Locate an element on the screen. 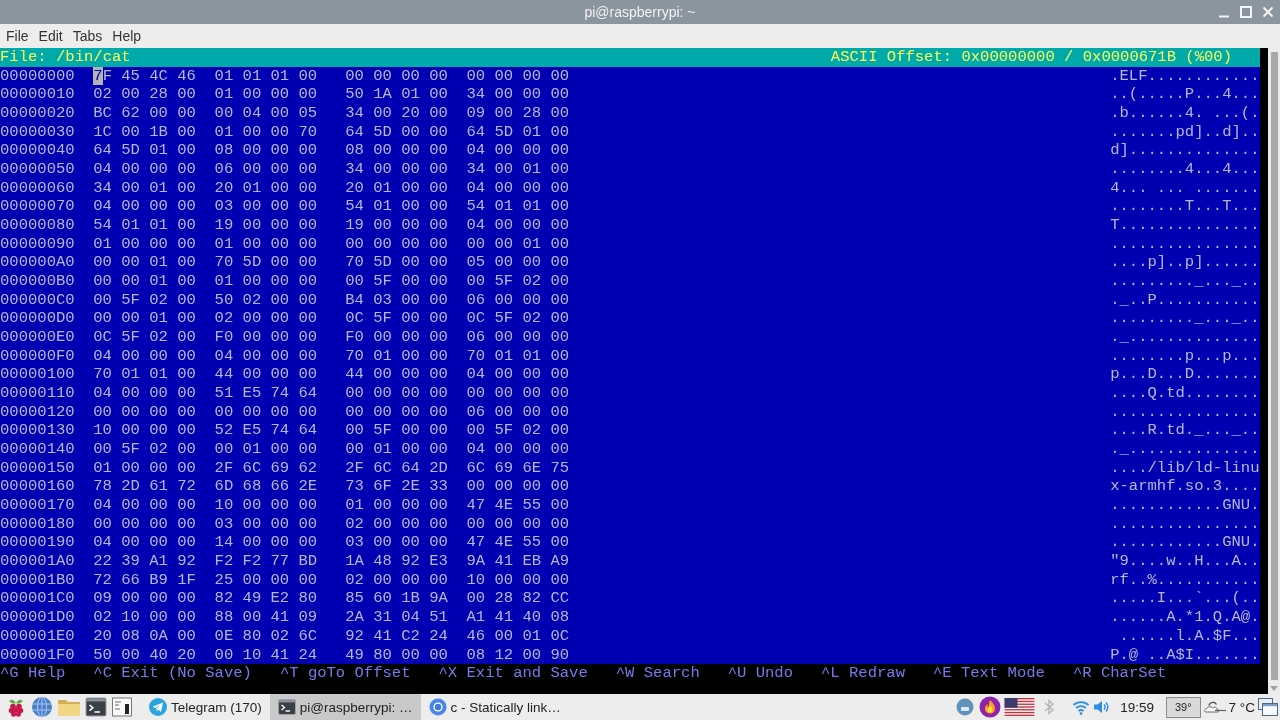  menu-item: Edit is located at coordinates (50, 36).